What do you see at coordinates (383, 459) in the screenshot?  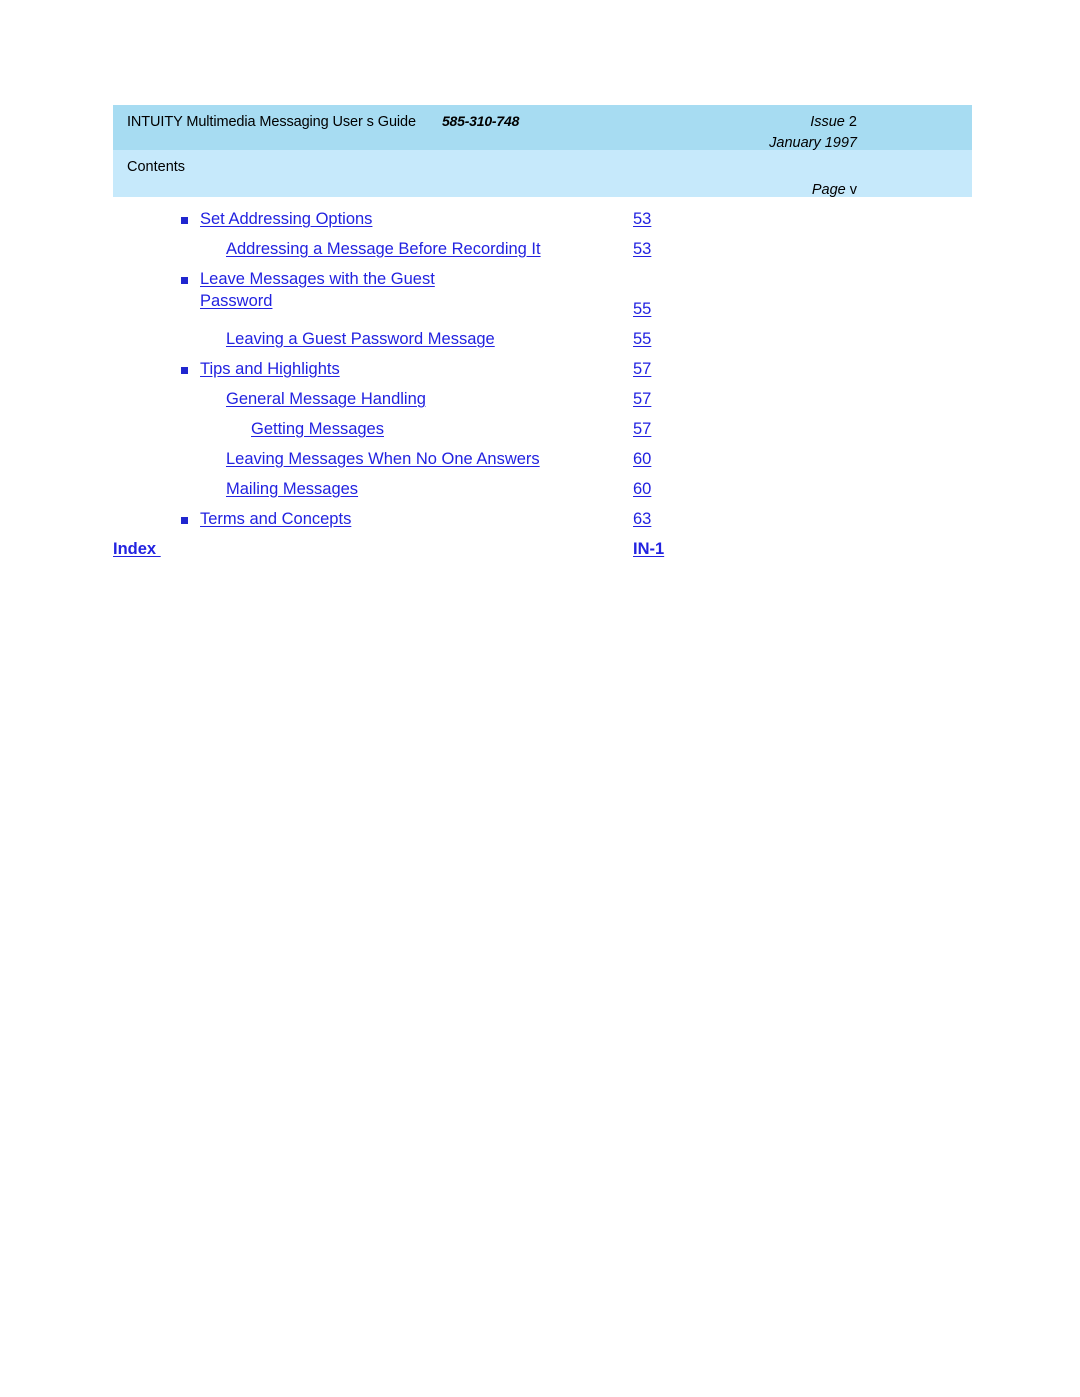 I see `toc-entry-label: Leaving Messages When No One Answers` at bounding box center [383, 459].